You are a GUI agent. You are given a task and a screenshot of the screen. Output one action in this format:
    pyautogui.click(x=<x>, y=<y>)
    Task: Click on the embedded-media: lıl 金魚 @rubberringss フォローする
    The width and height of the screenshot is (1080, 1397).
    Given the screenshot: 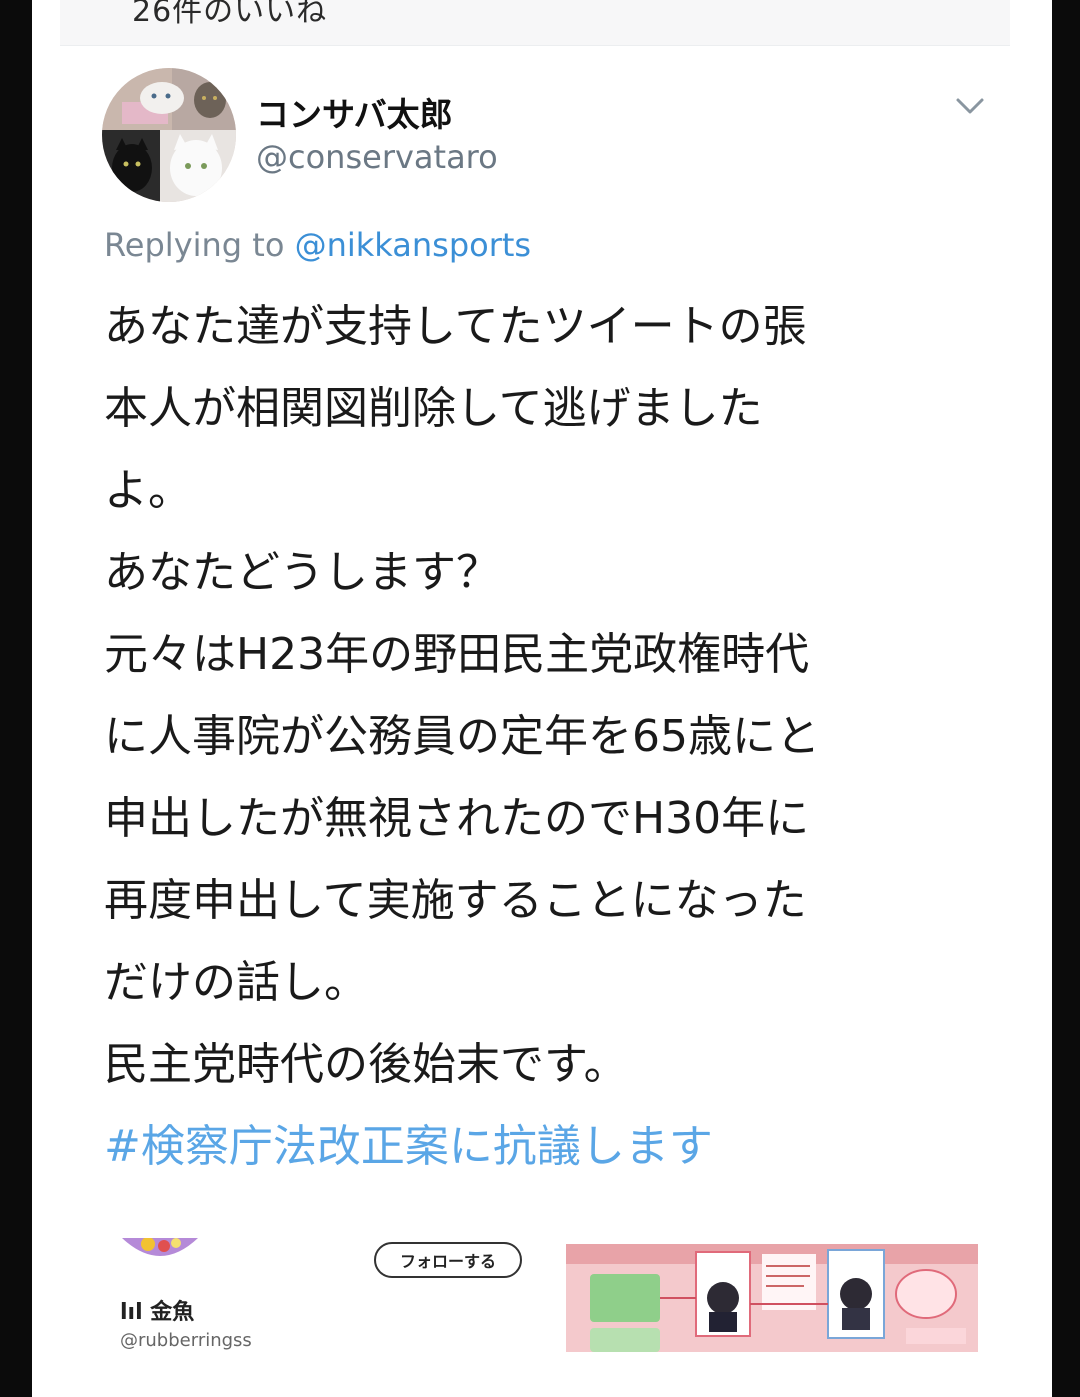 What is the action you would take?
    pyautogui.click(x=554, y=1297)
    